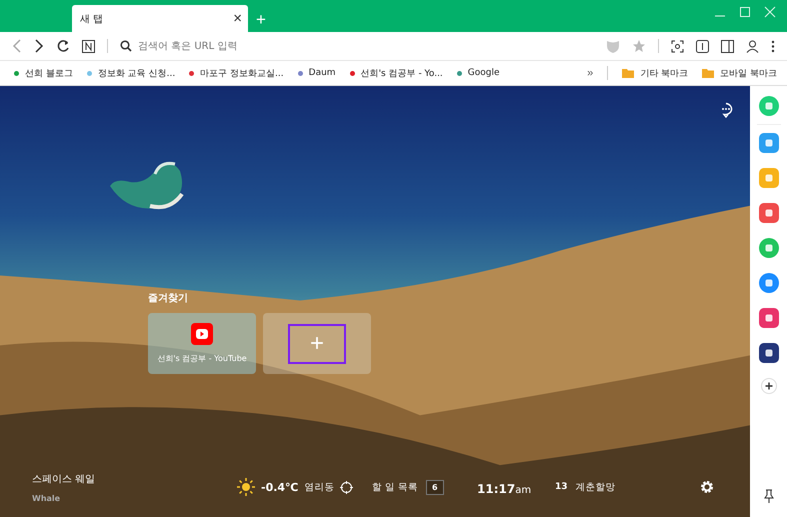  What do you see at coordinates (92, 19) in the screenshot?
I see `tab-title: 새 탭` at bounding box center [92, 19].